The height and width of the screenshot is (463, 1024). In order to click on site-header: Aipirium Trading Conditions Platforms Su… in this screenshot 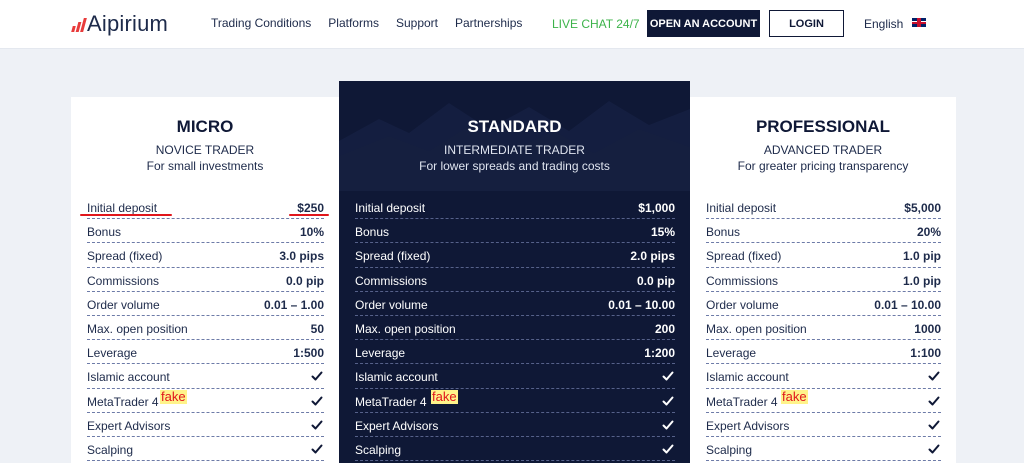, I will do `click(512, 24)`.